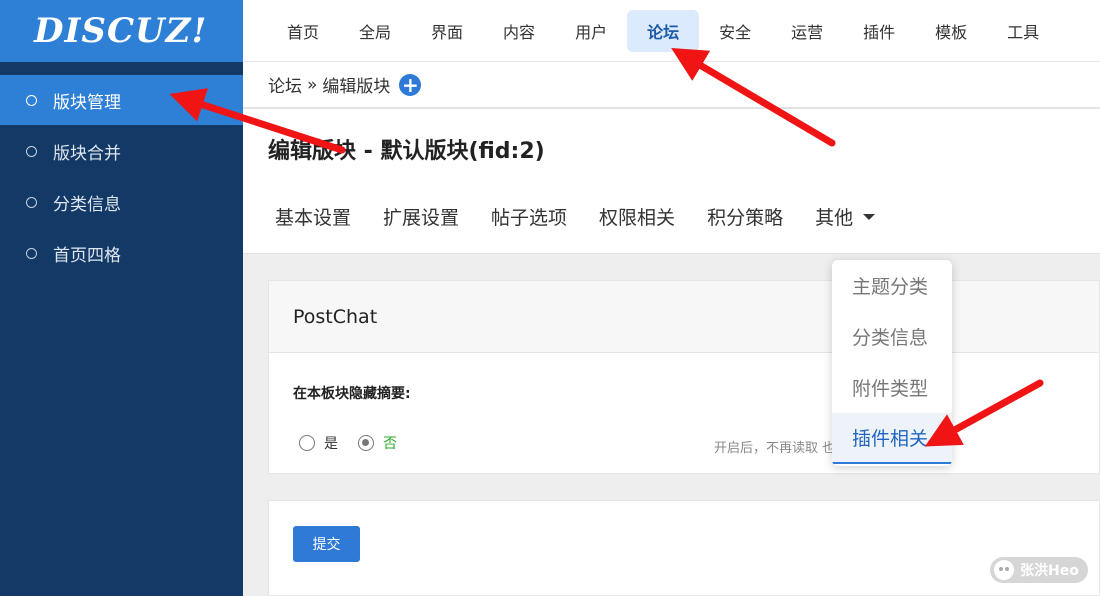 This screenshot has width=1100, height=596. Describe the element at coordinates (406, 151) in the screenshot. I see `page-title: 编辑版块 - 默认版块(fid:2)` at that location.